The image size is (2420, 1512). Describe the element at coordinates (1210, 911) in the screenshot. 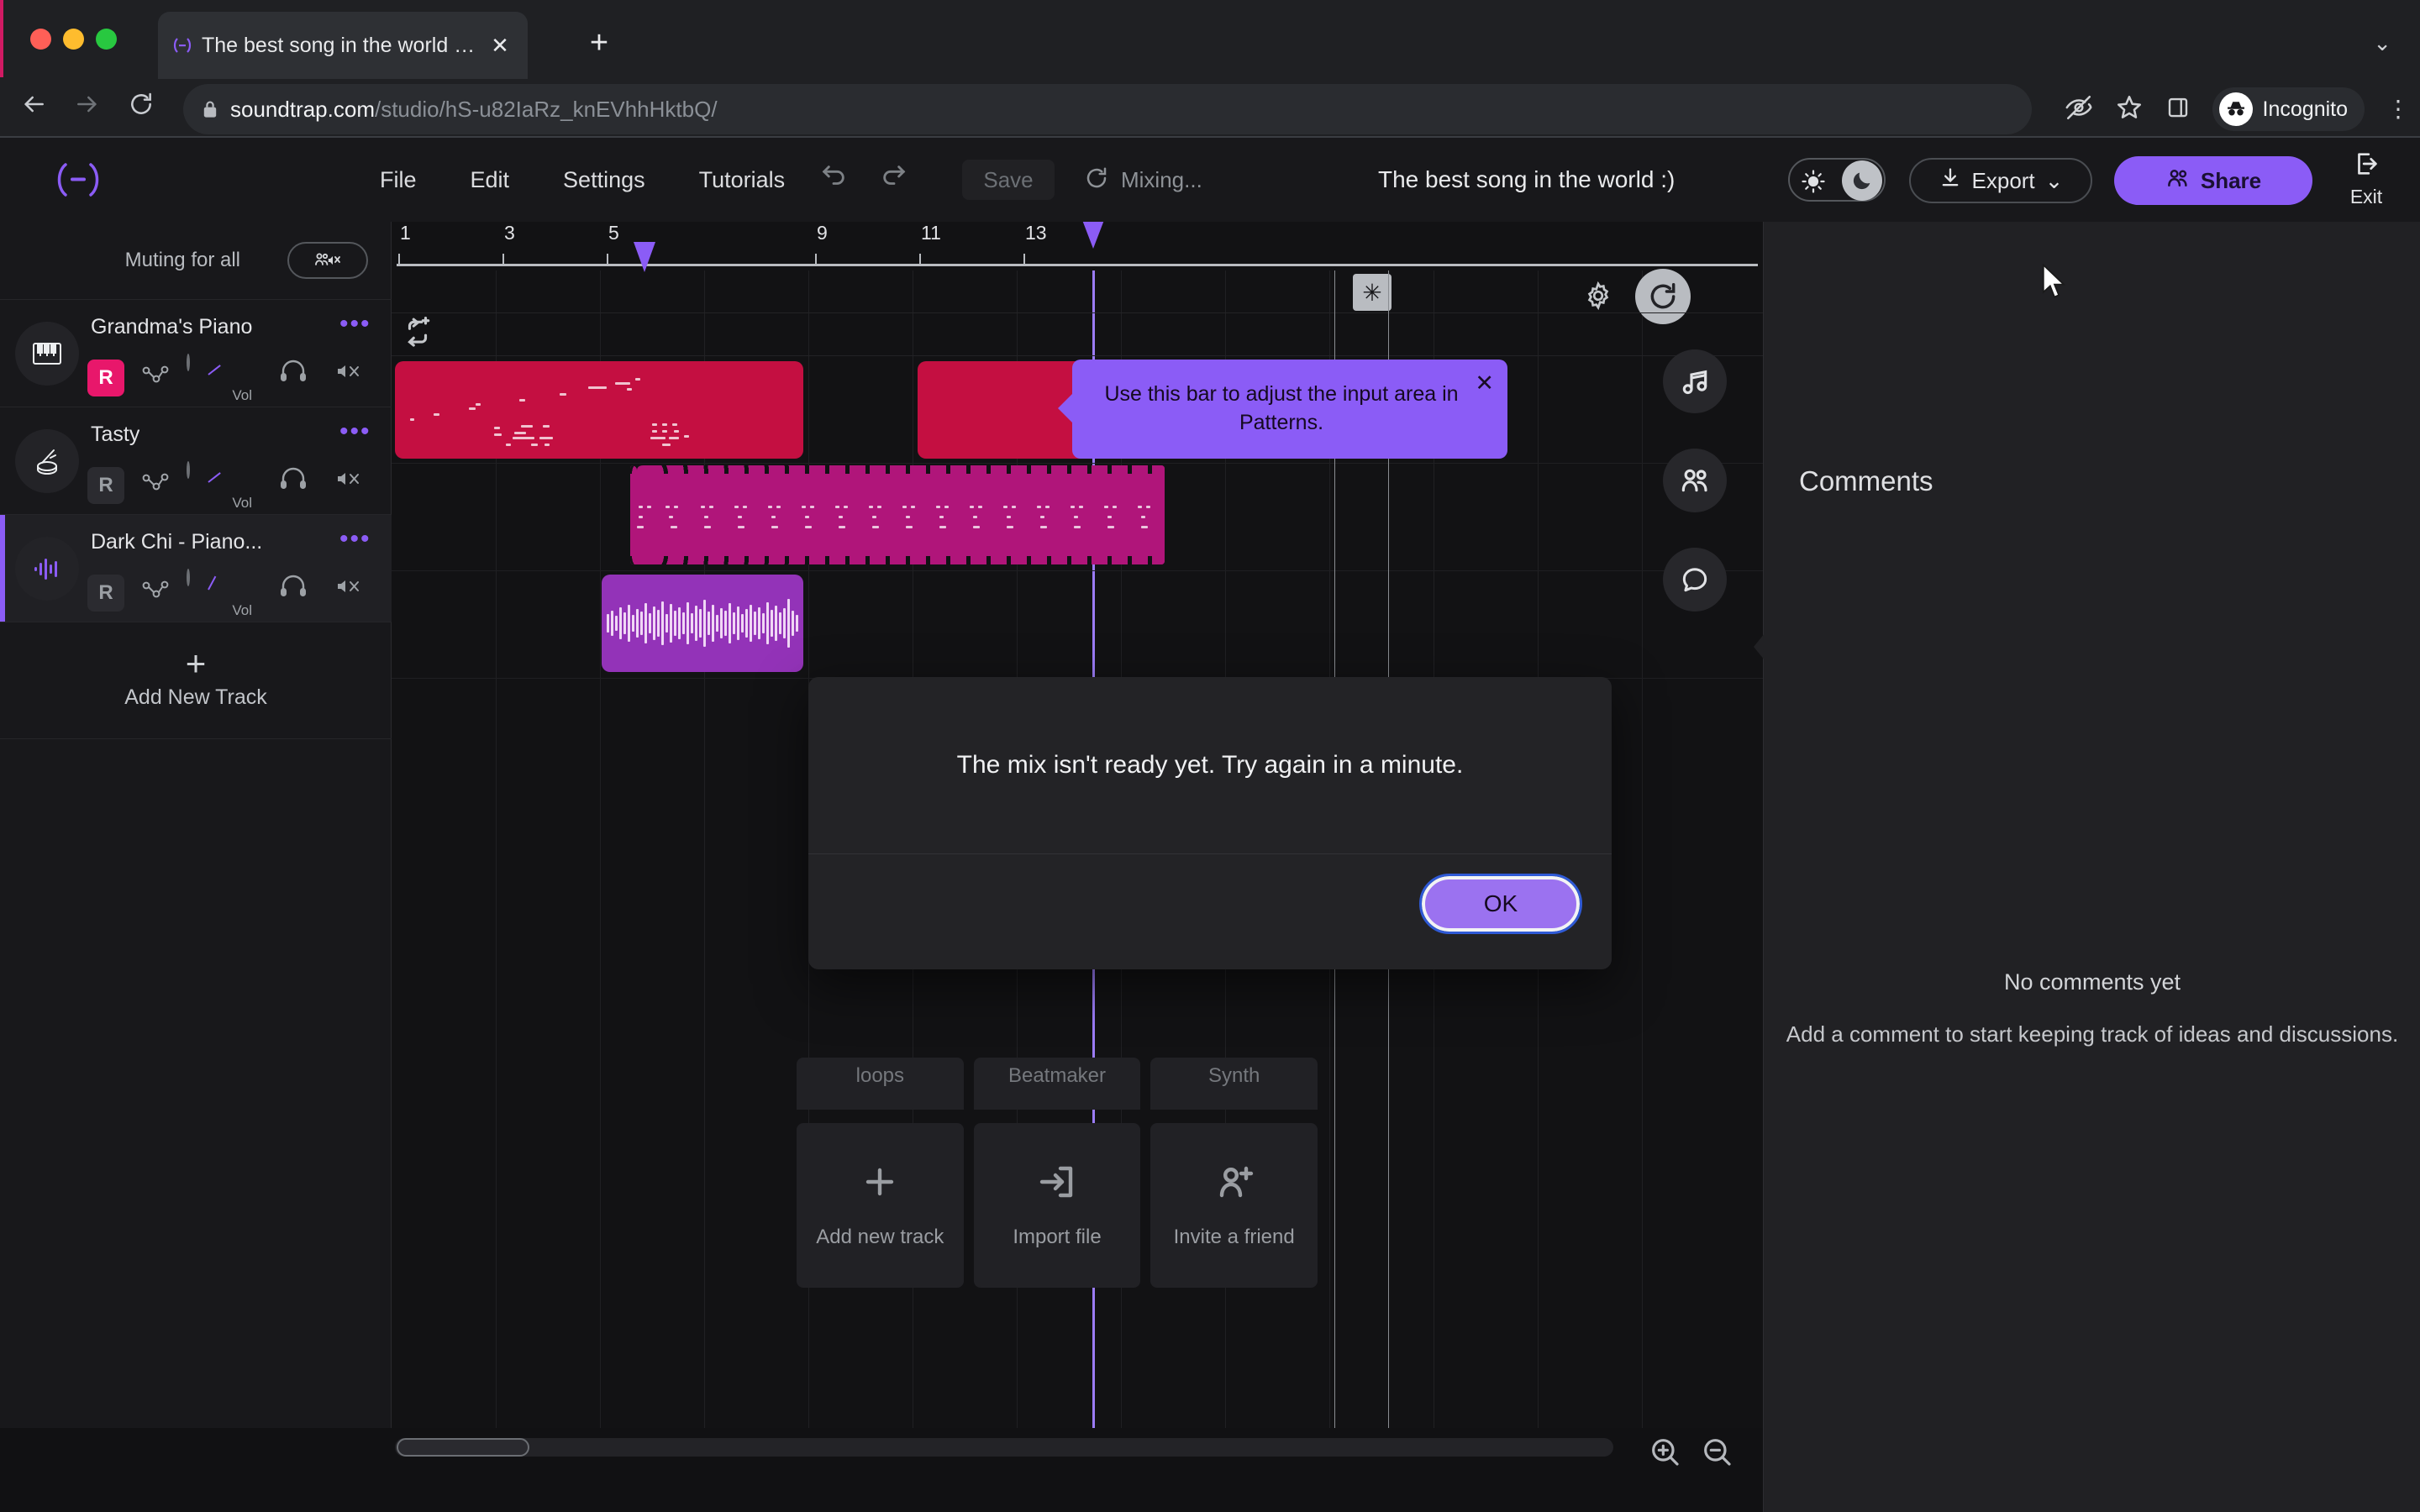

I see `modal-footer: OK` at that location.